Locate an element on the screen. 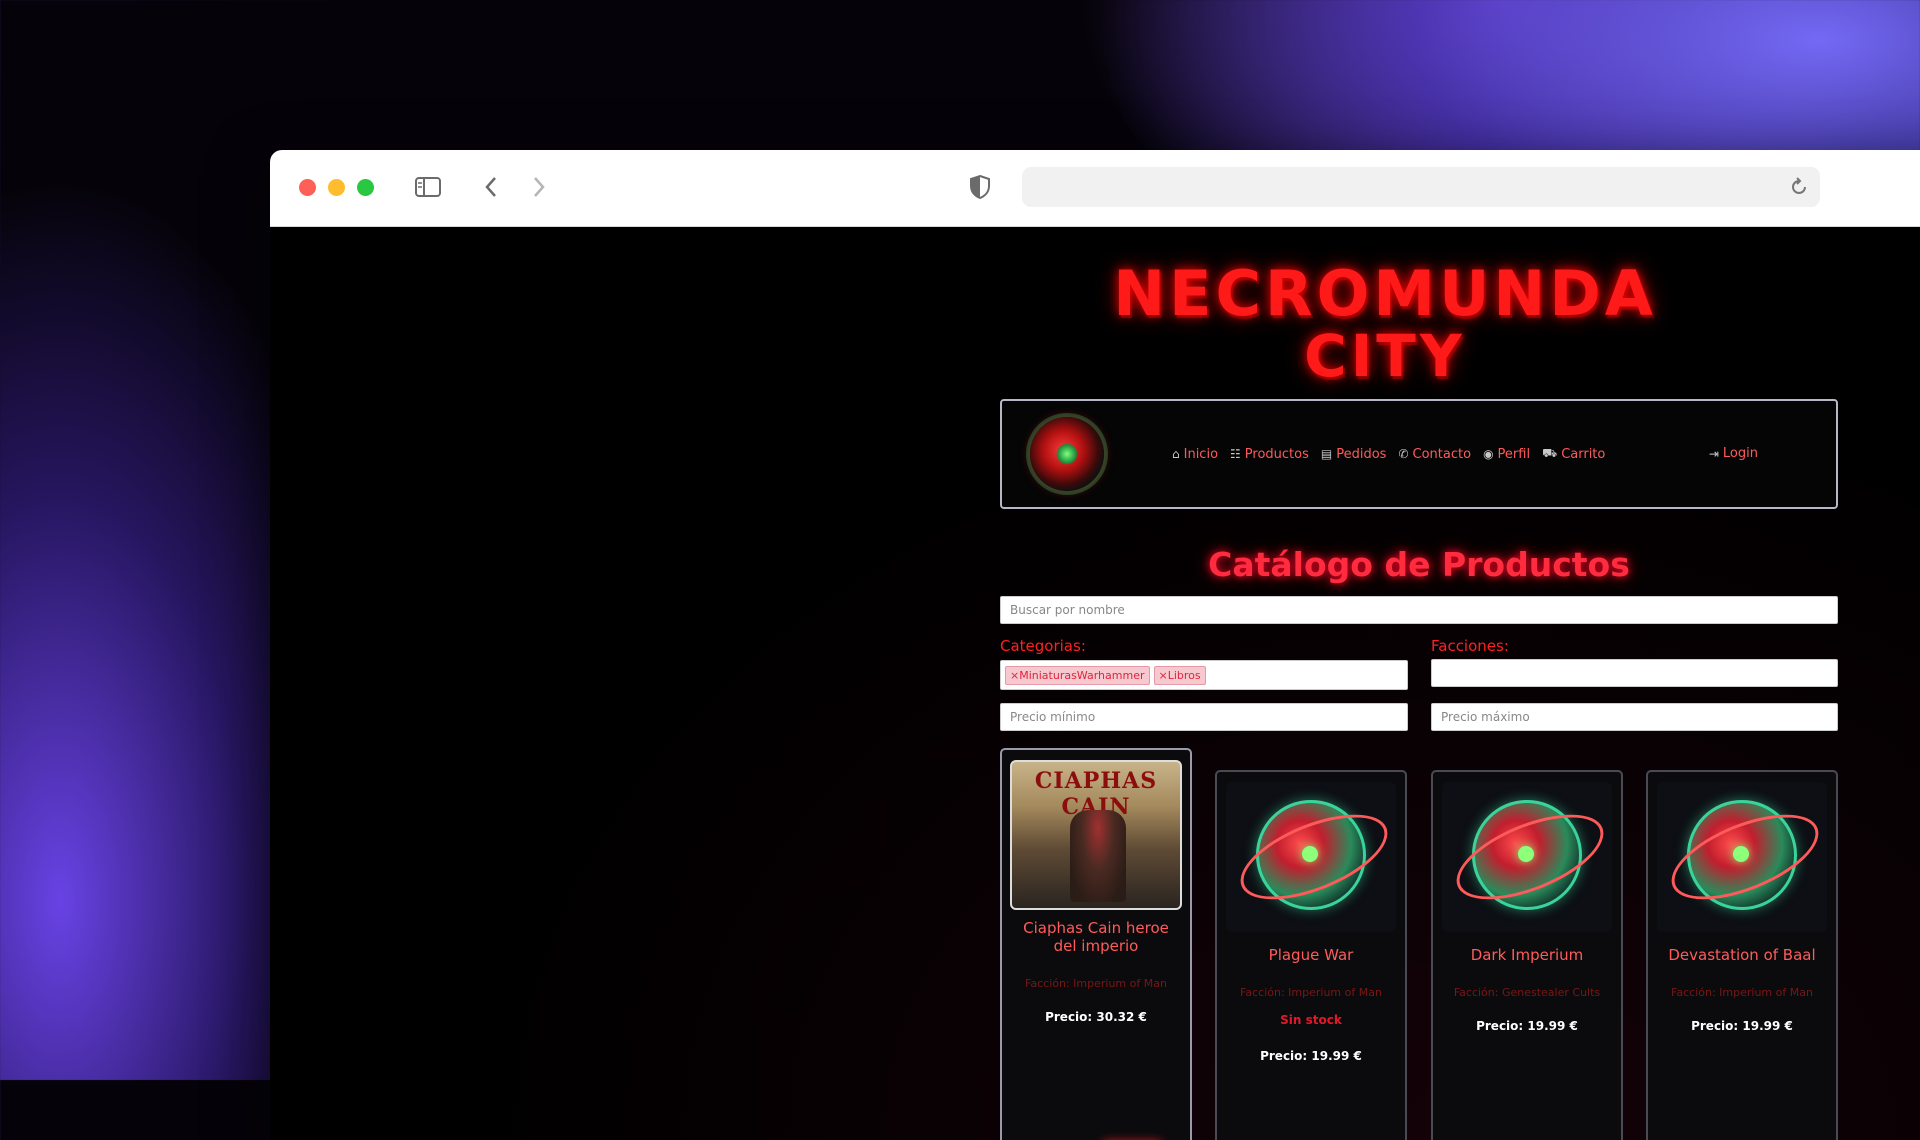 The height and width of the screenshot is (1140, 1920). product-name: Devastation of Baal is located at coordinates (1742, 955).